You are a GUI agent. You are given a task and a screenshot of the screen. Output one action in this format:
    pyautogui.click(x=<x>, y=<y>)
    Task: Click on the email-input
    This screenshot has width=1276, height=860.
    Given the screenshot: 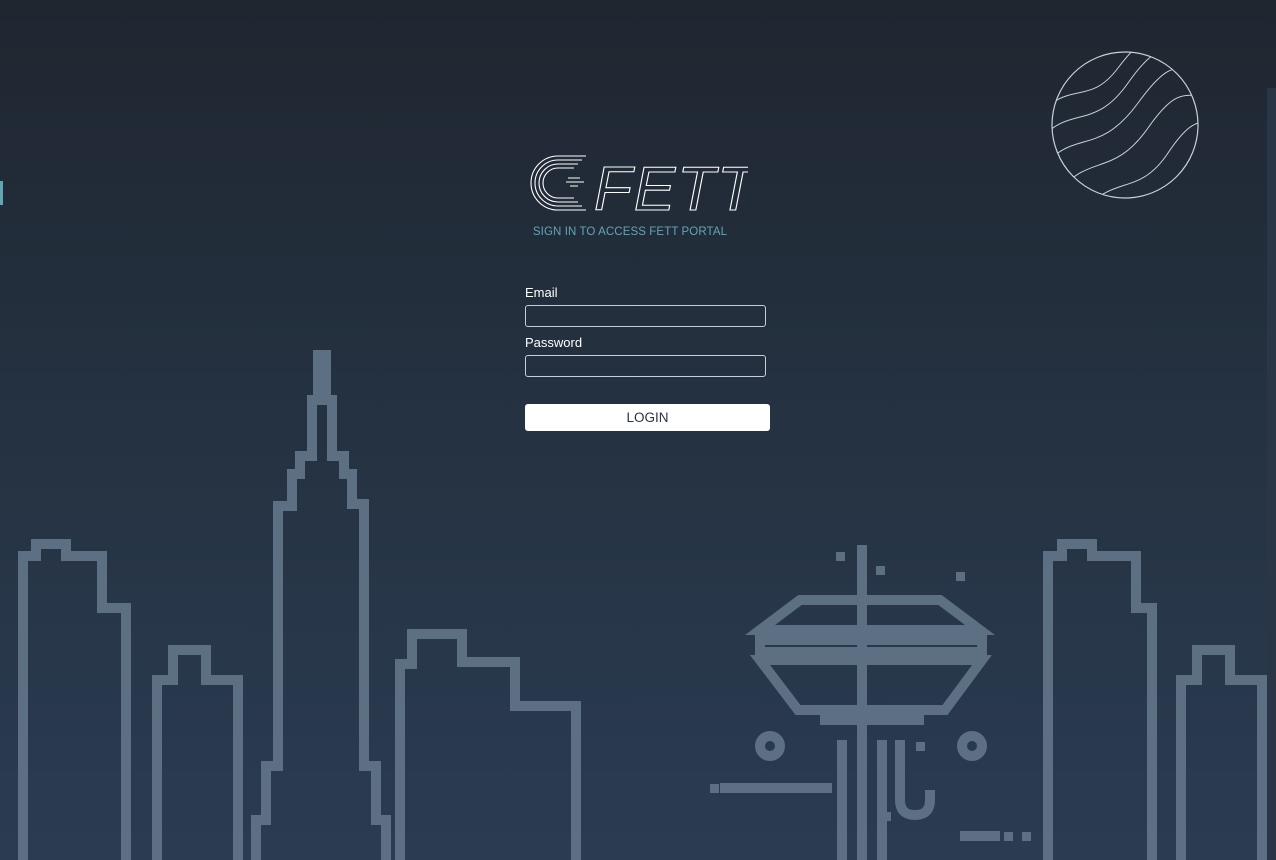 What is the action you would take?
    pyautogui.click(x=645, y=316)
    